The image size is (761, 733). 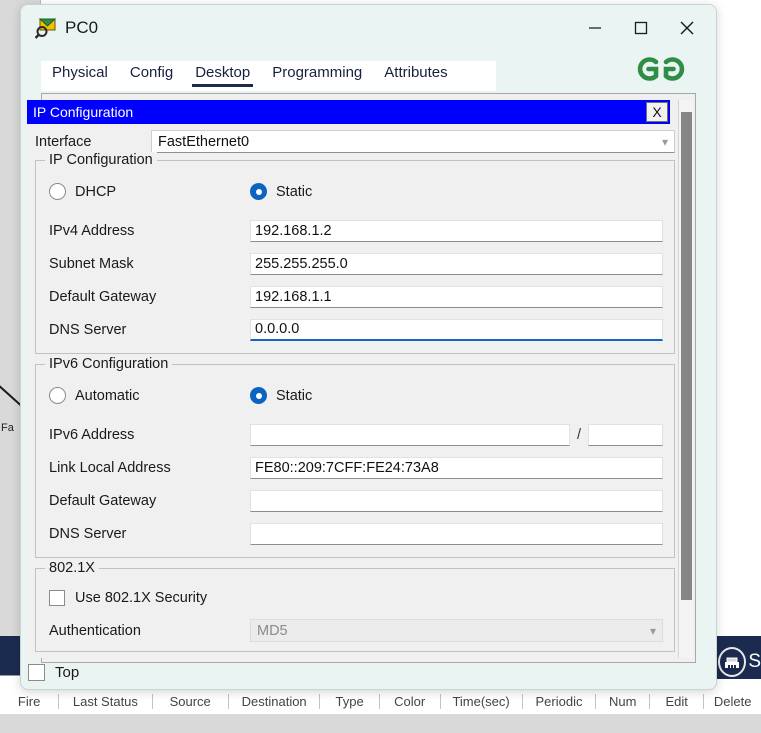 I want to click on use-dot1x-security-checkbox, so click(x=57, y=597).